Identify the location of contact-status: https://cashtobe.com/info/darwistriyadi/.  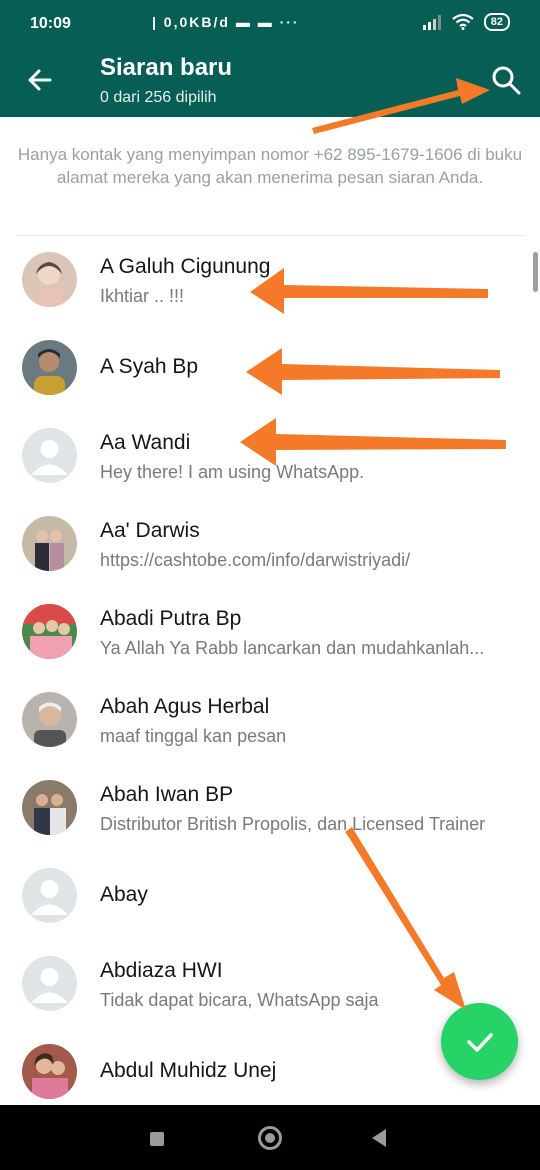
(255, 560).